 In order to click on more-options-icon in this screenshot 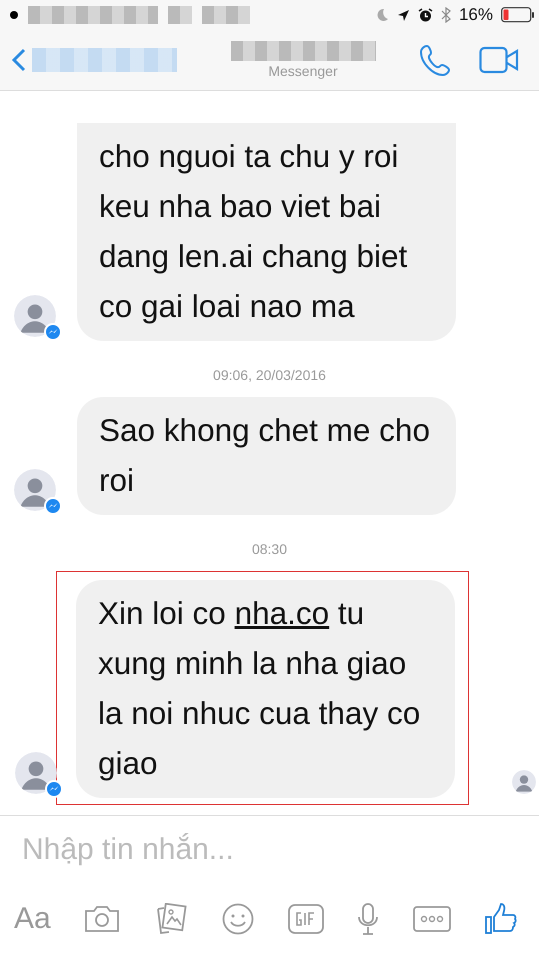, I will do `click(432, 919)`.